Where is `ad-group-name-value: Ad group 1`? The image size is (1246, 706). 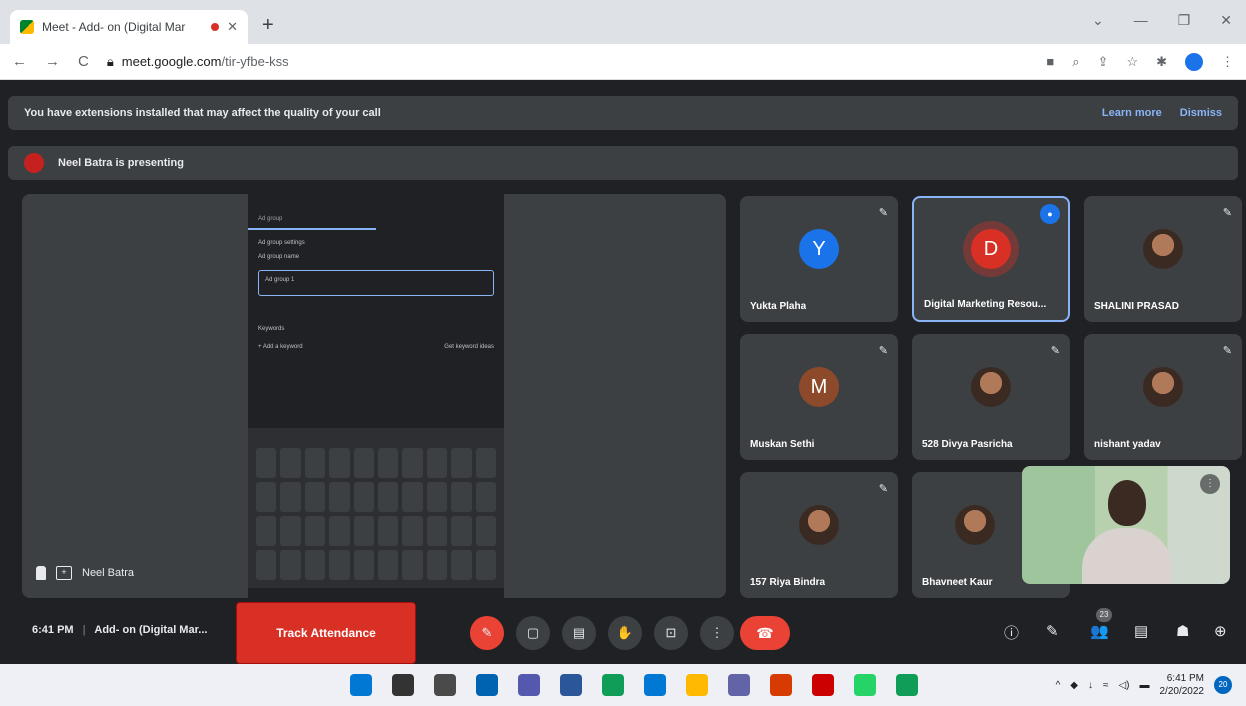
ad-group-name-value: Ad group 1 is located at coordinates (280, 280).